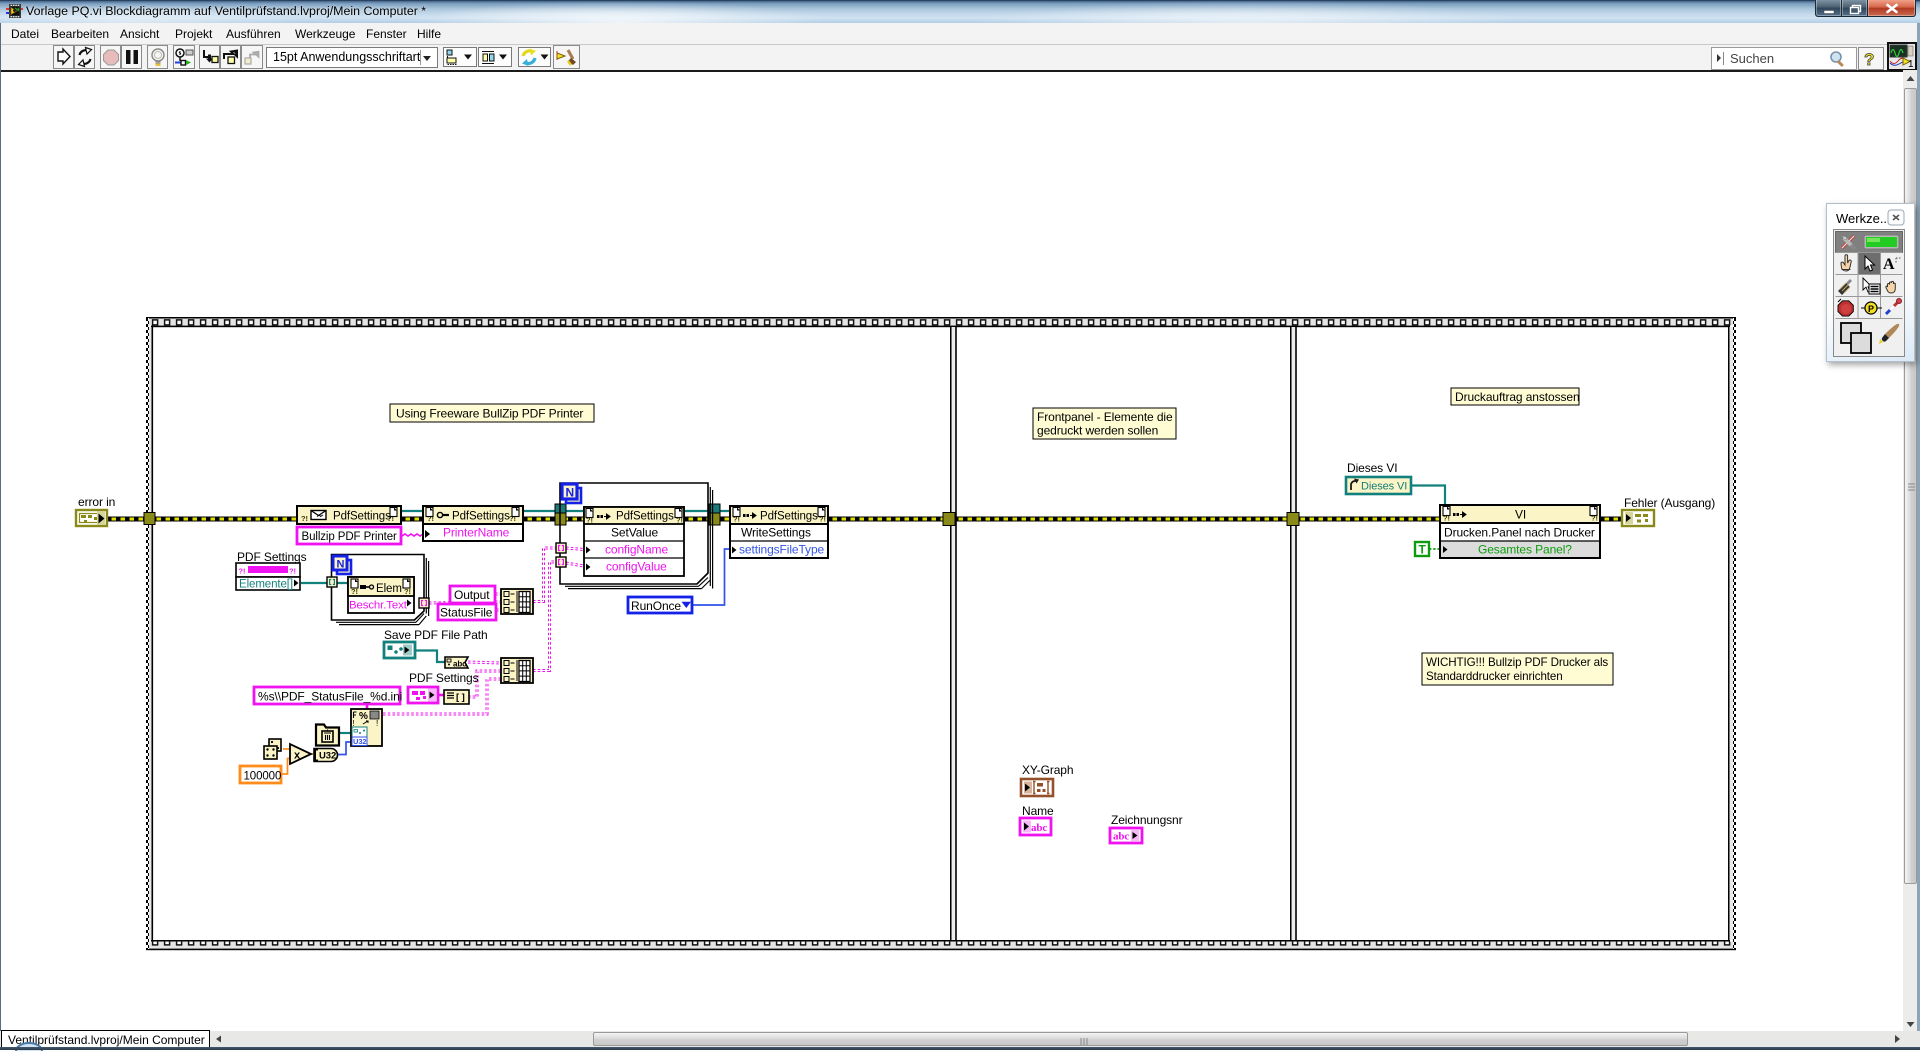  What do you see at coordinates (297, 756) in the screenshot?
I see `svg-text: x` at bounding box center [297, 756].